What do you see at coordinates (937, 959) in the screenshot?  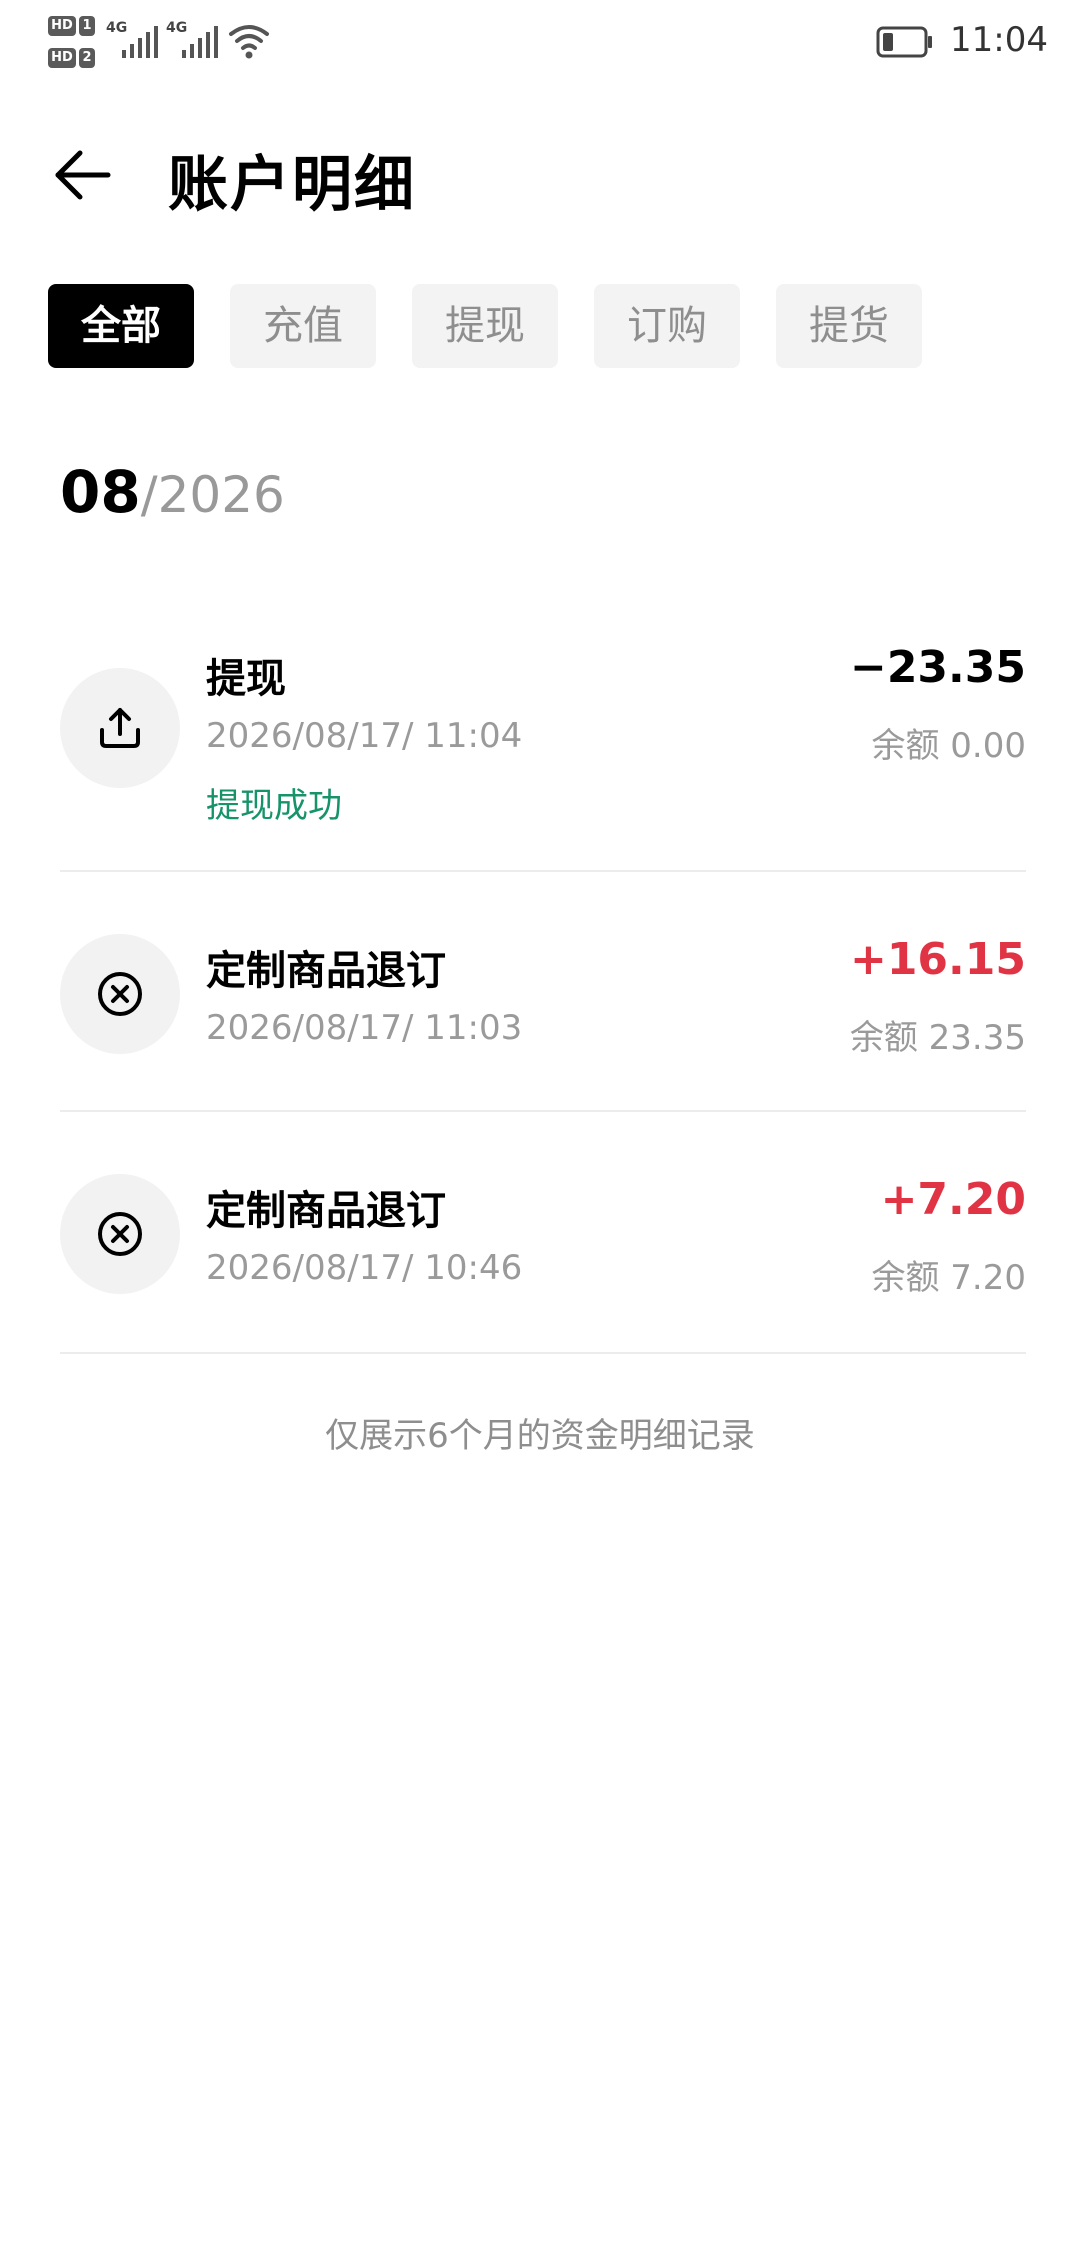 I see `transaction-amount: +16.15` at bounding box center [937, 959].